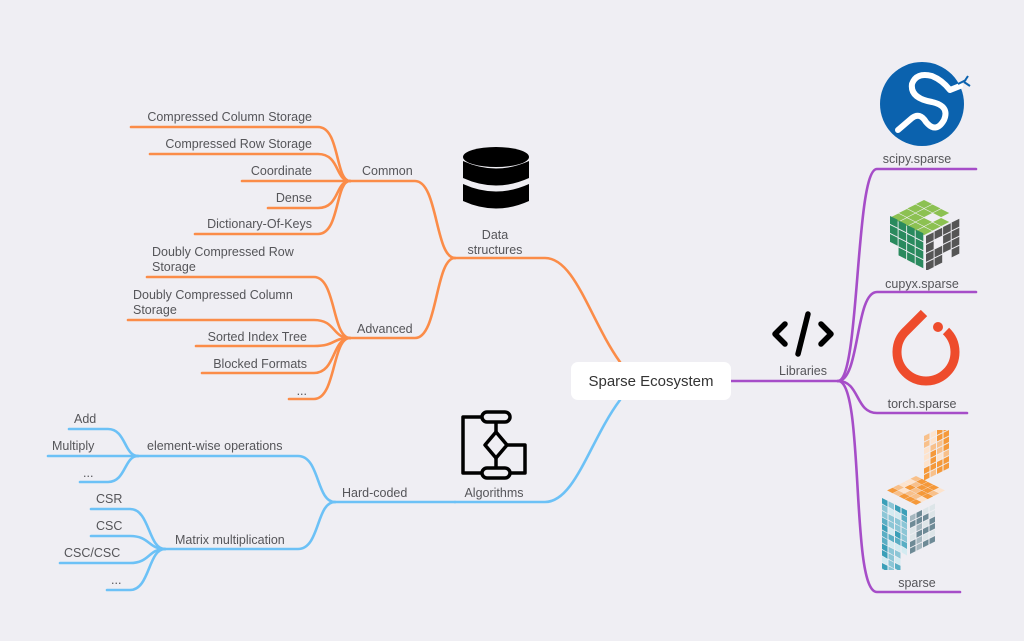 This screenshot has height=641, width=1024. What do you see at coordinates (236, 479) in the screenshot?
I see `edge-hc-elementwise` at bounding box center [236, 479].